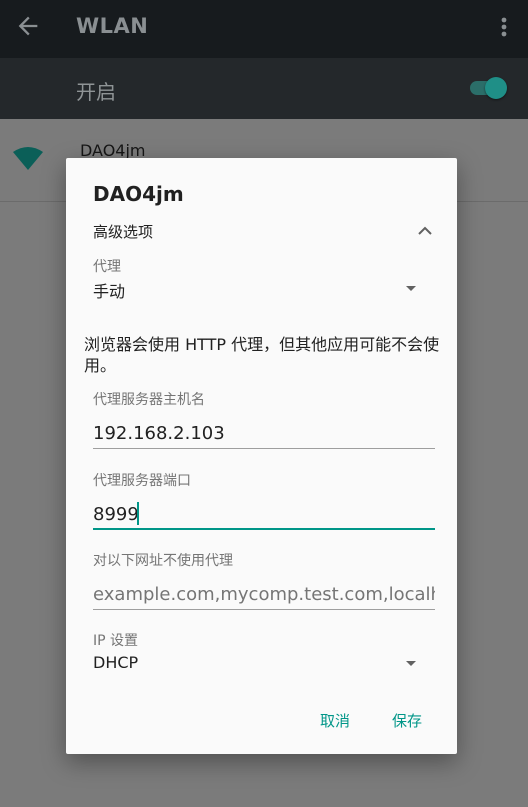 The width and height of the screenshot is (528, 807). I want to click on proxy-select: 手动, so click(109, 290).